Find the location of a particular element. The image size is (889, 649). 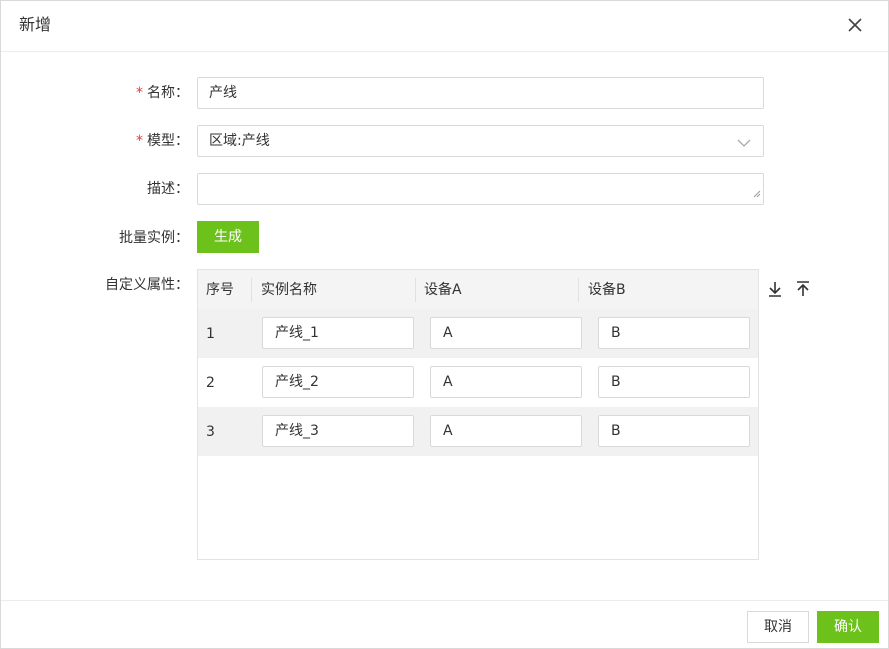

row-index: 3 is located at coordinates (210, 432).